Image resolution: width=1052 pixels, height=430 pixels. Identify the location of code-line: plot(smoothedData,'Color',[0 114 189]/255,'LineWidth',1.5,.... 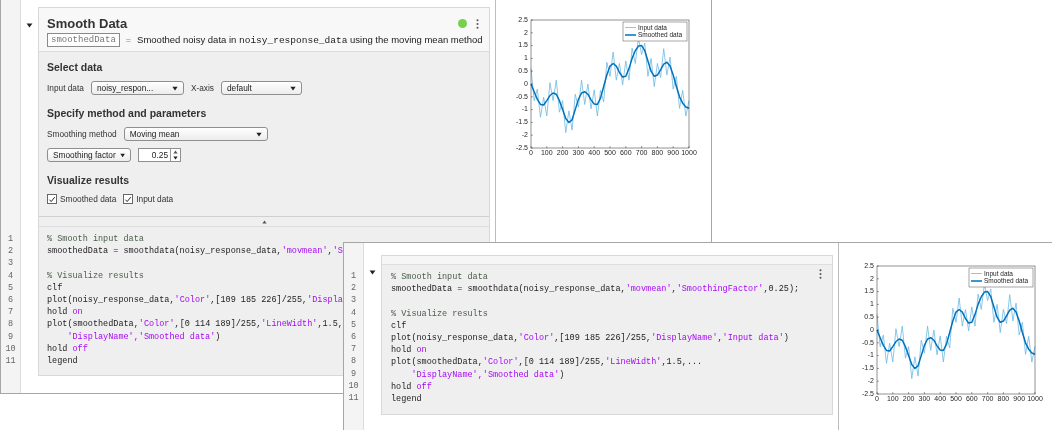
(547, 362).